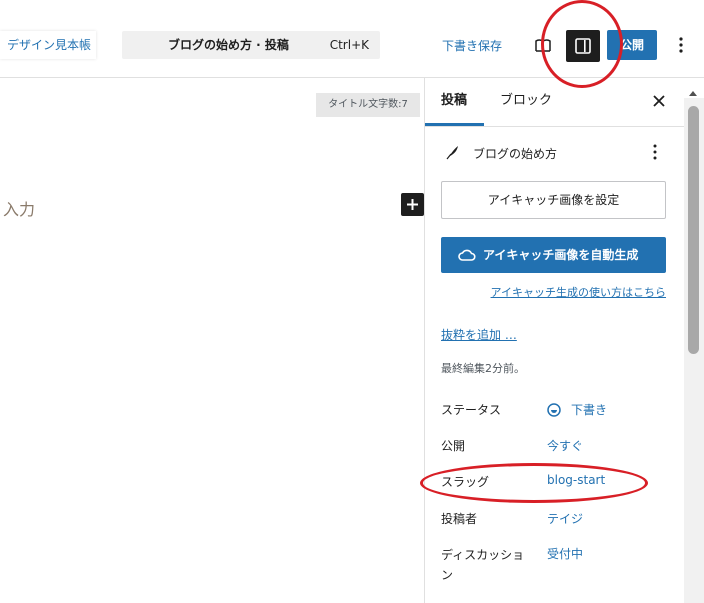  Describe the element at coordinates (48, 45) in the screenshot. I see `design-sample-link: デザイン見本帳` at that location.